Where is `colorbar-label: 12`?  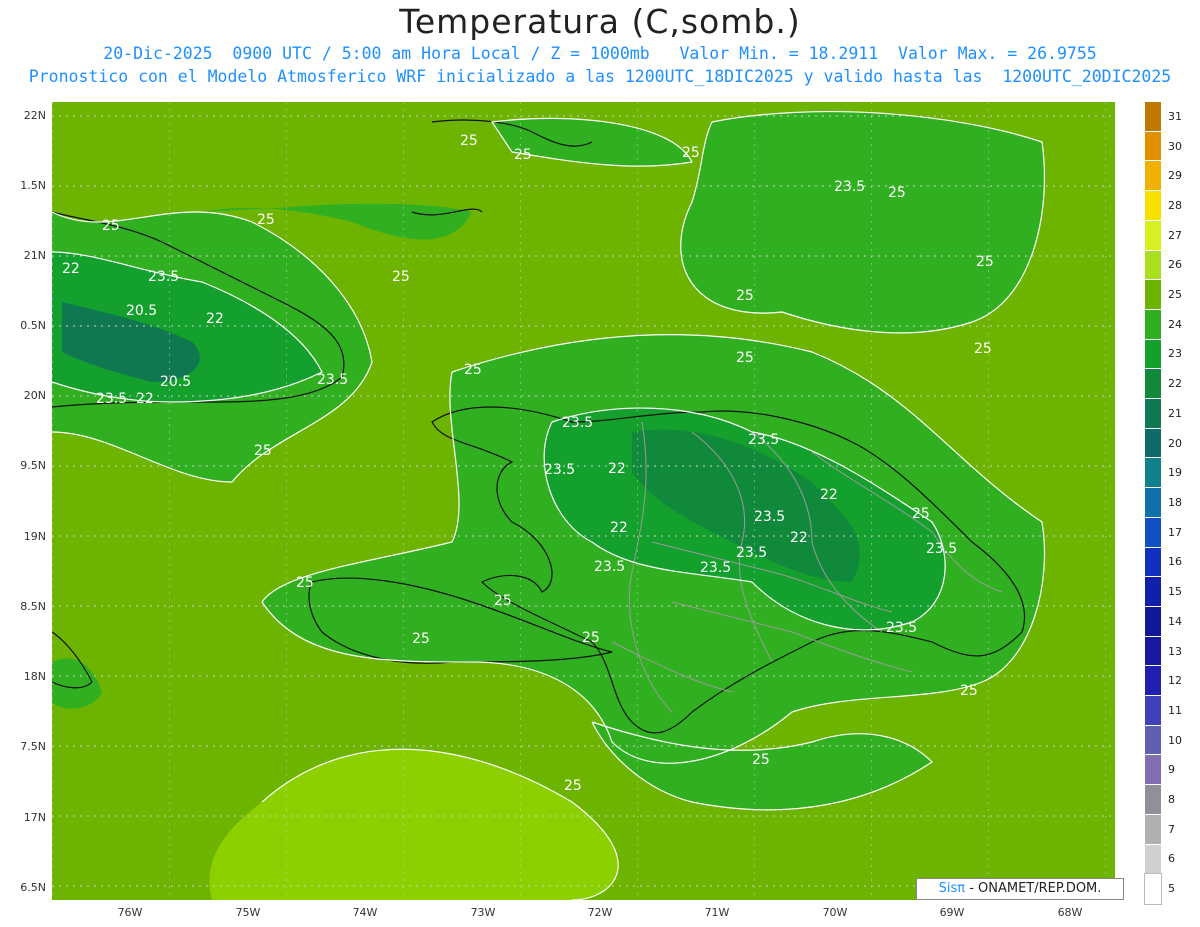
colorbar-label: 12 is located at coordinates (1175, 681).